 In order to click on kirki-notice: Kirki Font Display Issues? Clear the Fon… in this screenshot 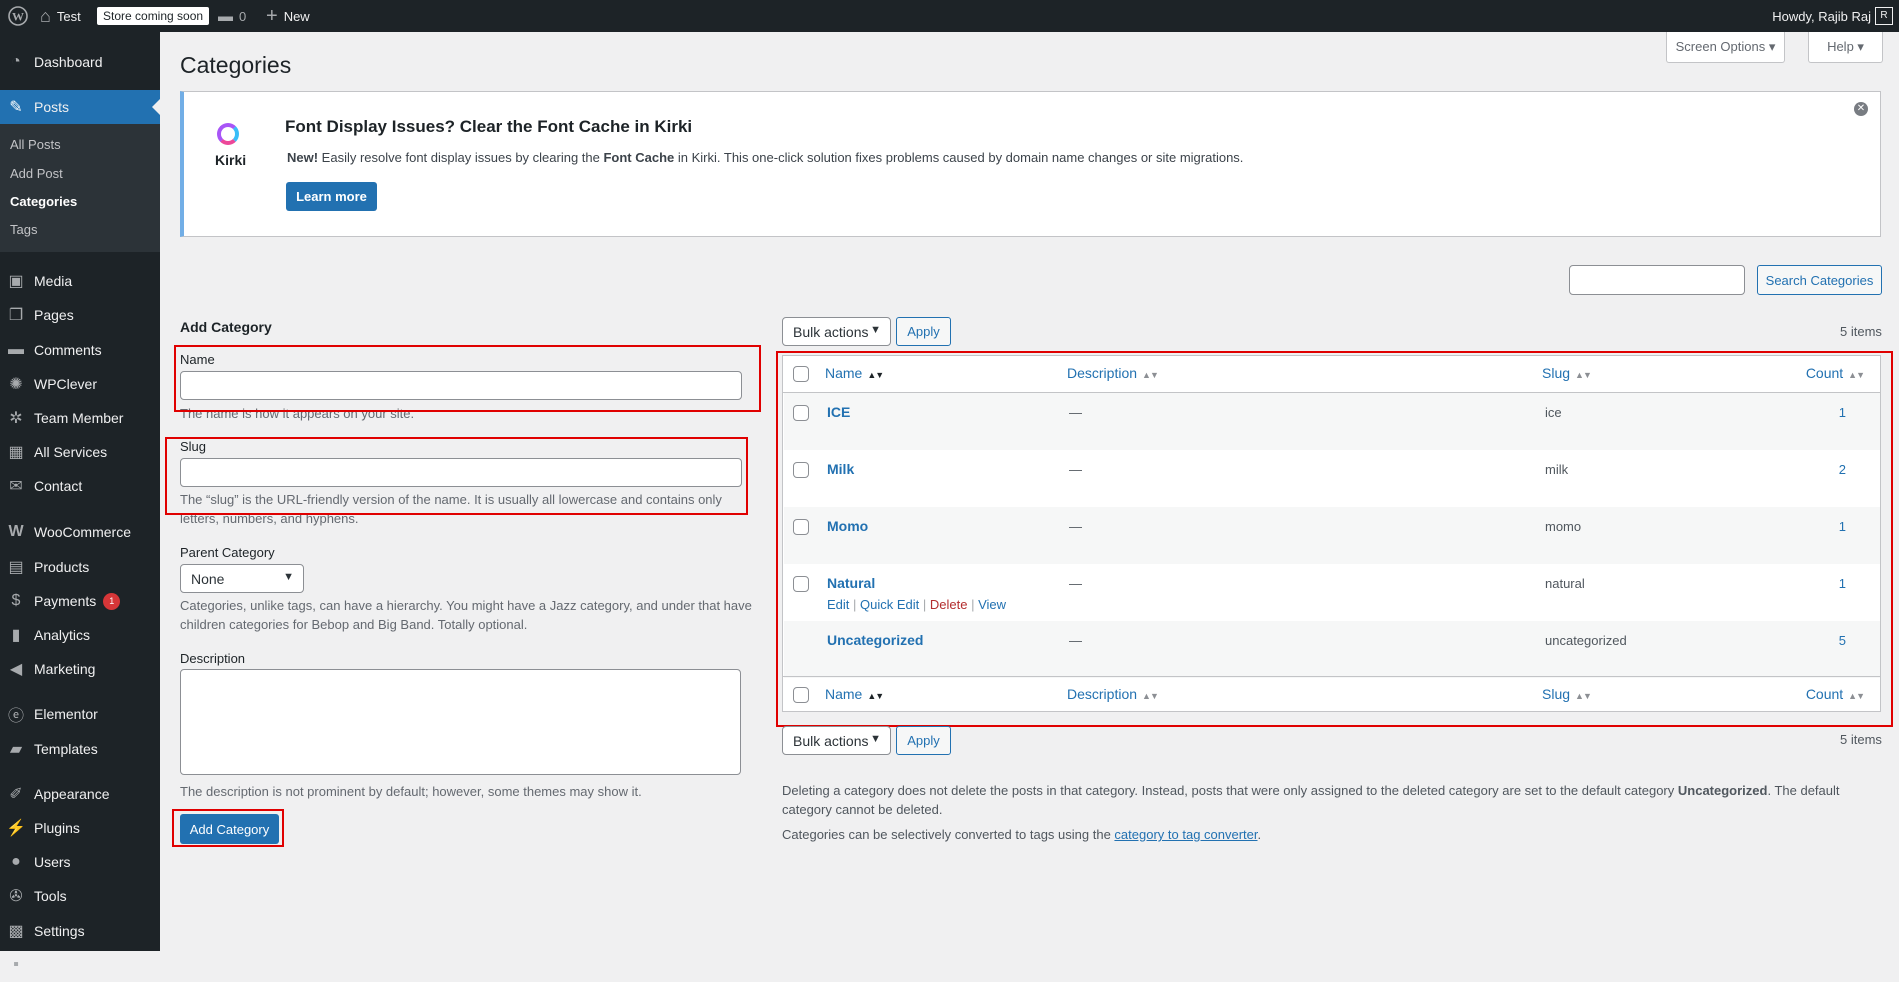, I will do `click(1030, 164)`.